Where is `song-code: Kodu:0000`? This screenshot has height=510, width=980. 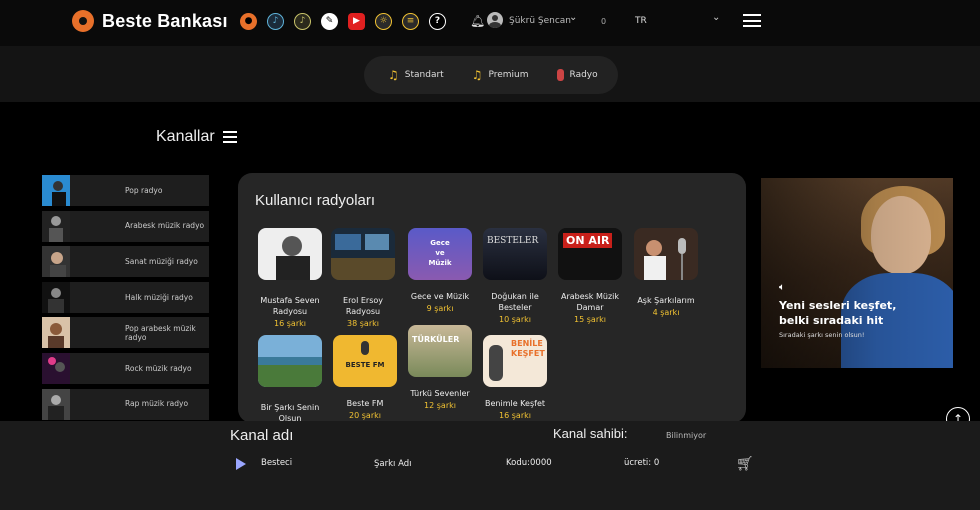
song-code: Kodu:0000 is located at coordinates (529, 463).